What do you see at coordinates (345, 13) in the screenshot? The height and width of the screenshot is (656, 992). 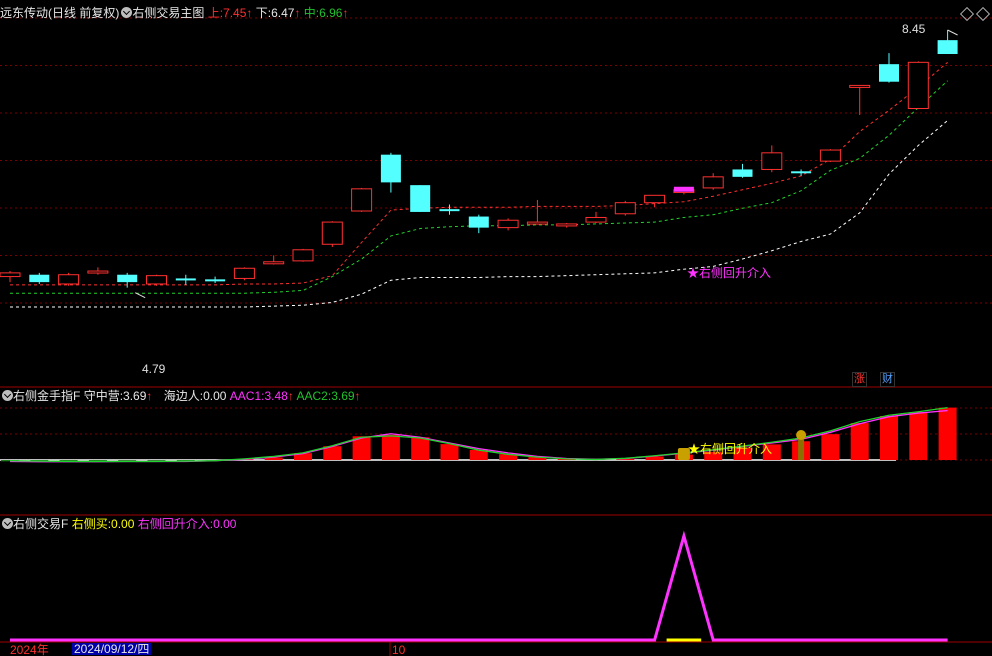 I see `mid-arrow-icon: ↑` at bounding box center [345, 13].